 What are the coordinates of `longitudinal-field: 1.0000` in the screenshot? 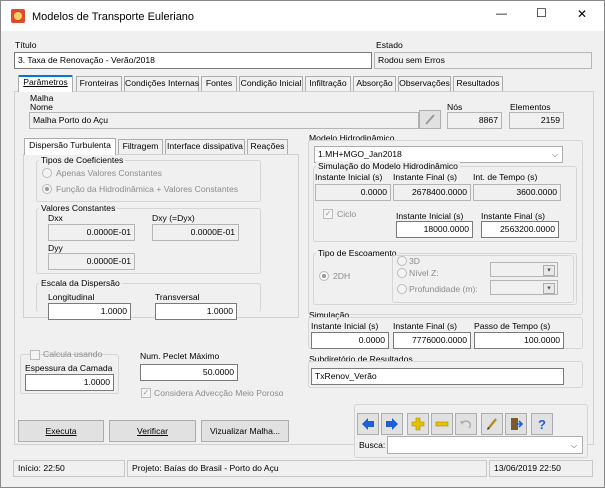 It's located at (89, 311).